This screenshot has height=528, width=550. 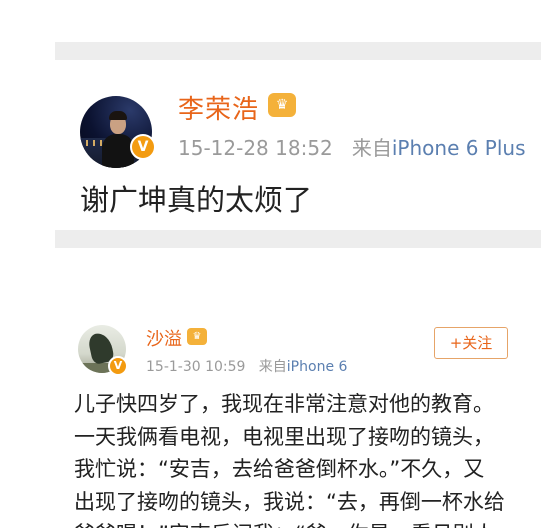 I want to click on post-text-line: 爸爸喝！”安吉反问我：“爸，你是一看见别人, so click(x=299, y=523).